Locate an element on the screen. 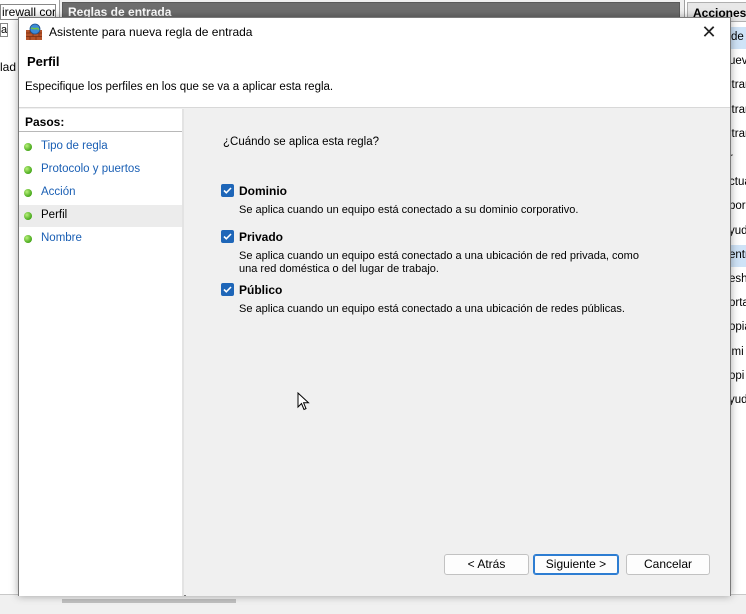 The width and height of the screenshot is (746, 614). step-label: Protocolo y puertos is located at coordinates (91, 169).